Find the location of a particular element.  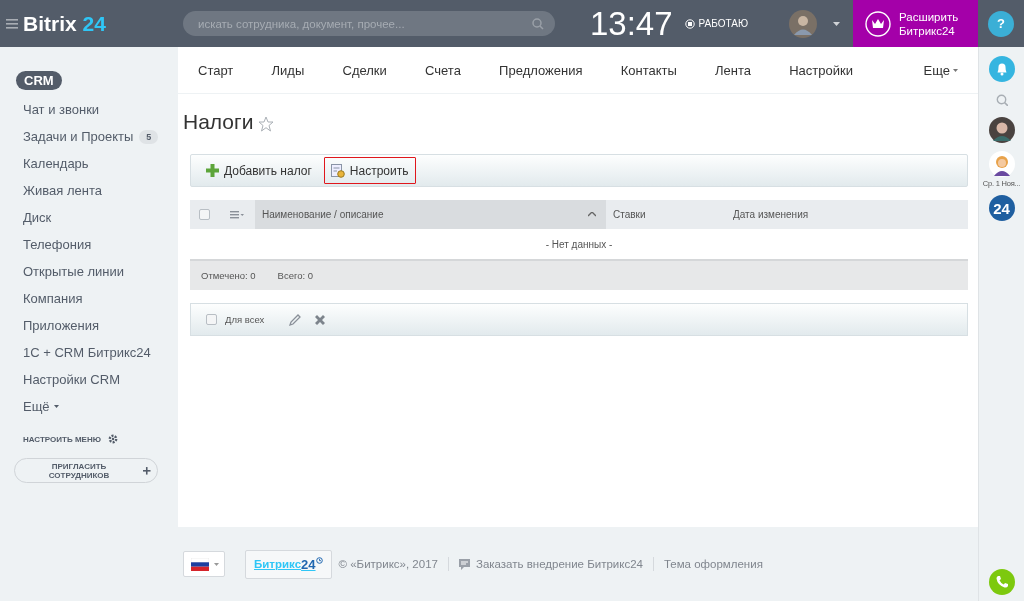

menu-item: Настройки CRM is located at coordinates (71, 379).